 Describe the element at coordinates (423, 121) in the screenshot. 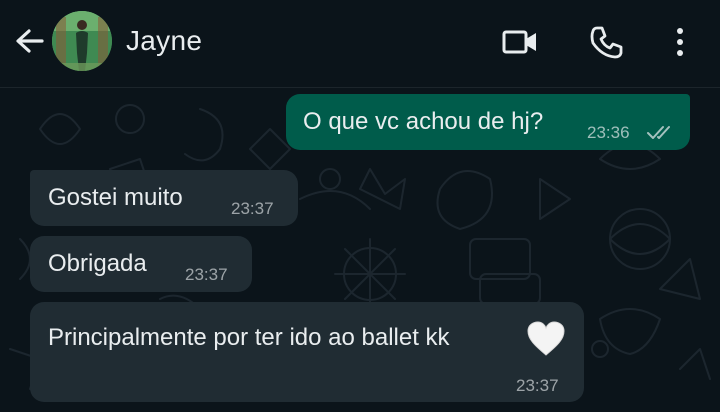

I see `message-text: O que vc achou de hj?` at that location.